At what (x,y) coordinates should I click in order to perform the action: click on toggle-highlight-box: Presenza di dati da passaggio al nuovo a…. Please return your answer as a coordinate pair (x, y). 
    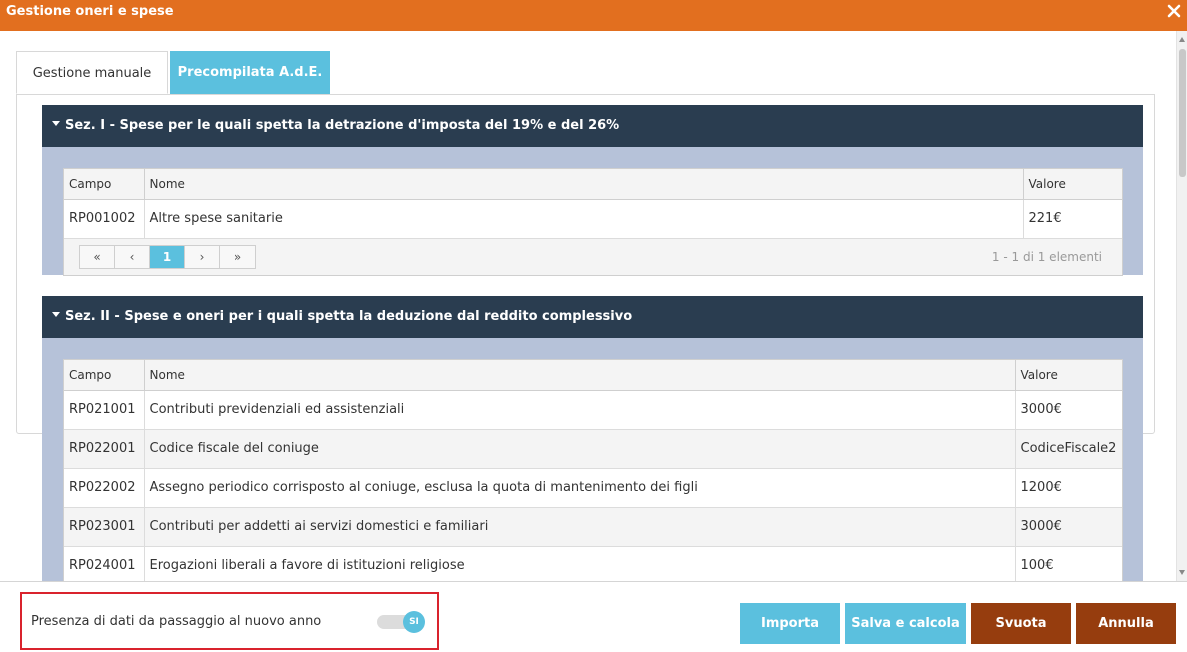
    Looking at the image, I should click on (229, 621).